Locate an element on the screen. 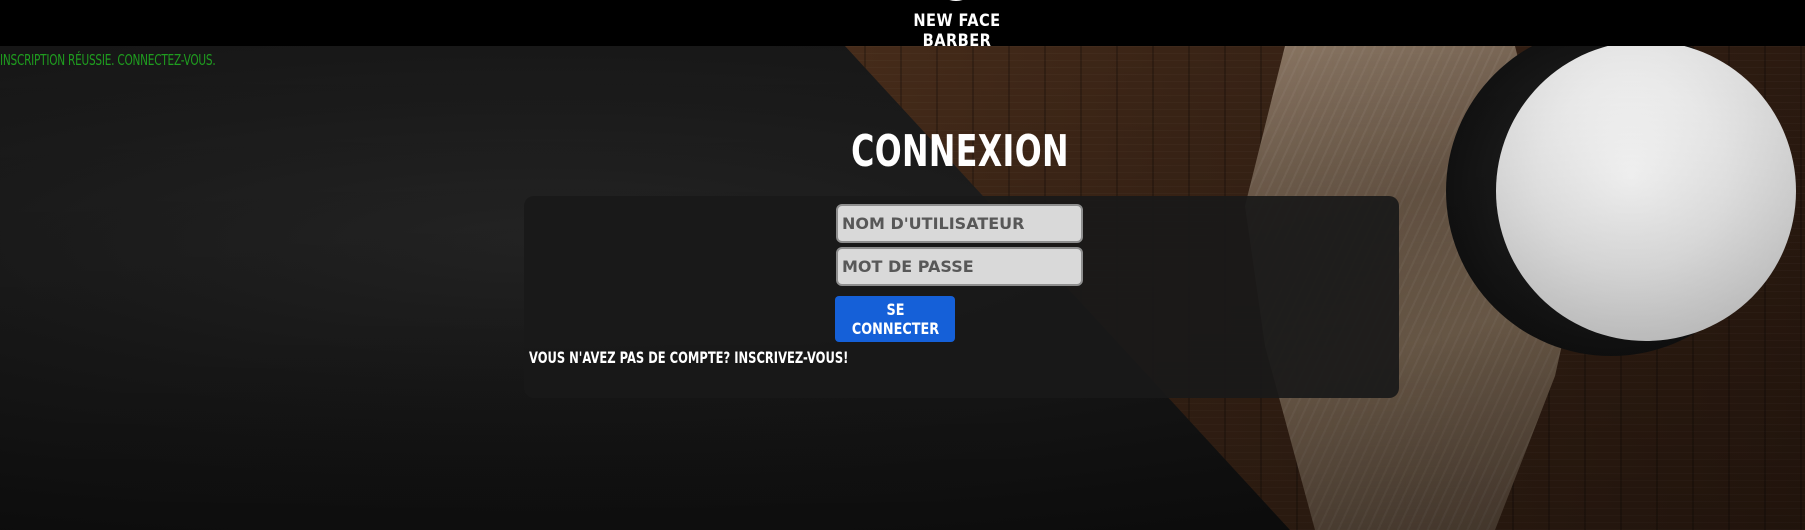 This screenshot has width=1805, height=530. top-header: NEW FACE BARBER is located at coordinates (902, 25).